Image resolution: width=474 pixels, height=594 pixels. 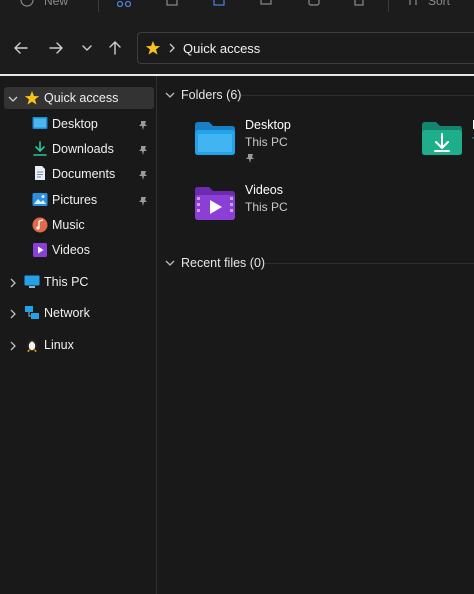 What do you see at coordinates (211, 95) in the screenshot?
I see `folders-group-title: Folders (6)` at bounding box center [211, 95].